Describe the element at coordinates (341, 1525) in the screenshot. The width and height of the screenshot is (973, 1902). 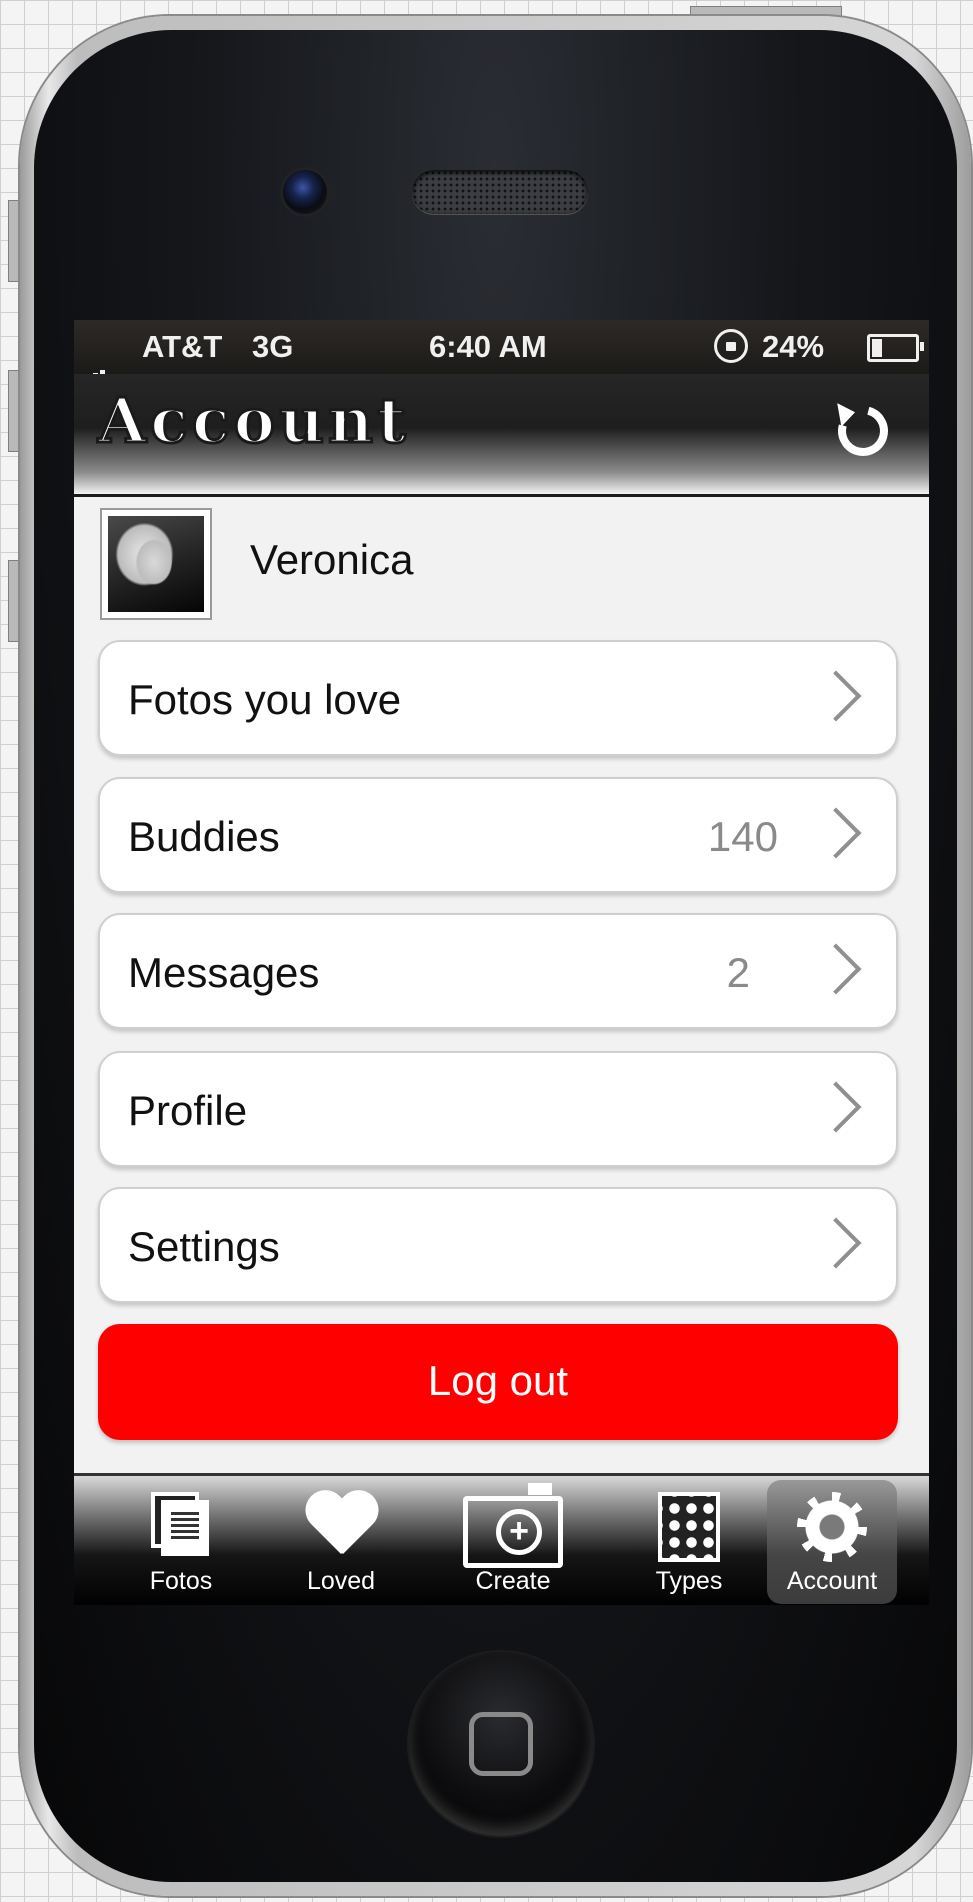
I see `heart-icon` at that location.